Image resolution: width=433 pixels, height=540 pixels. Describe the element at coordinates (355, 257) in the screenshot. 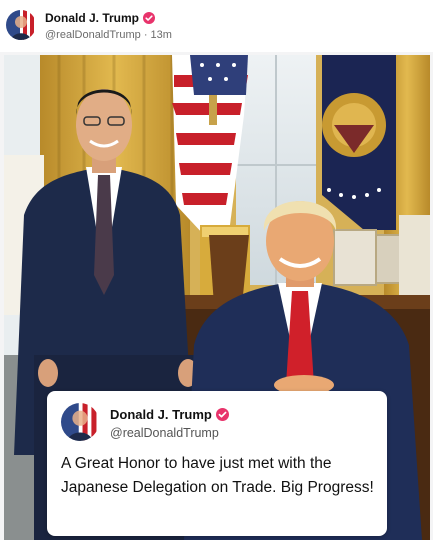

I see `picture-frame` at that location.